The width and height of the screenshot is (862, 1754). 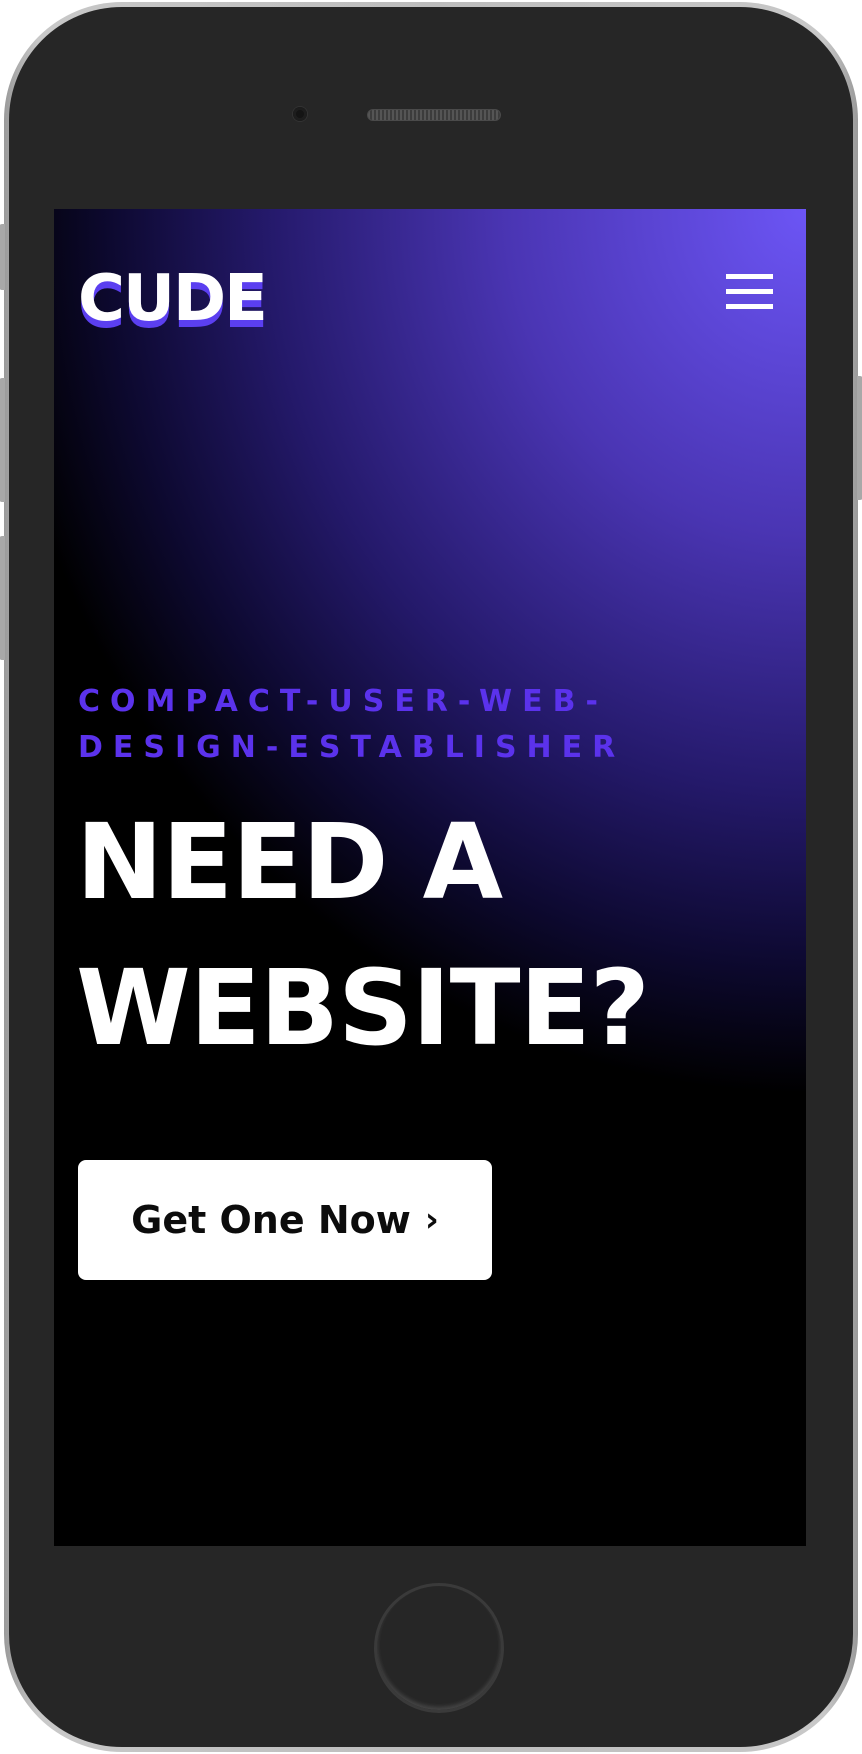 I want to click on hero-headline: NEED A WEBSITE?, so click(x=363, y=935).